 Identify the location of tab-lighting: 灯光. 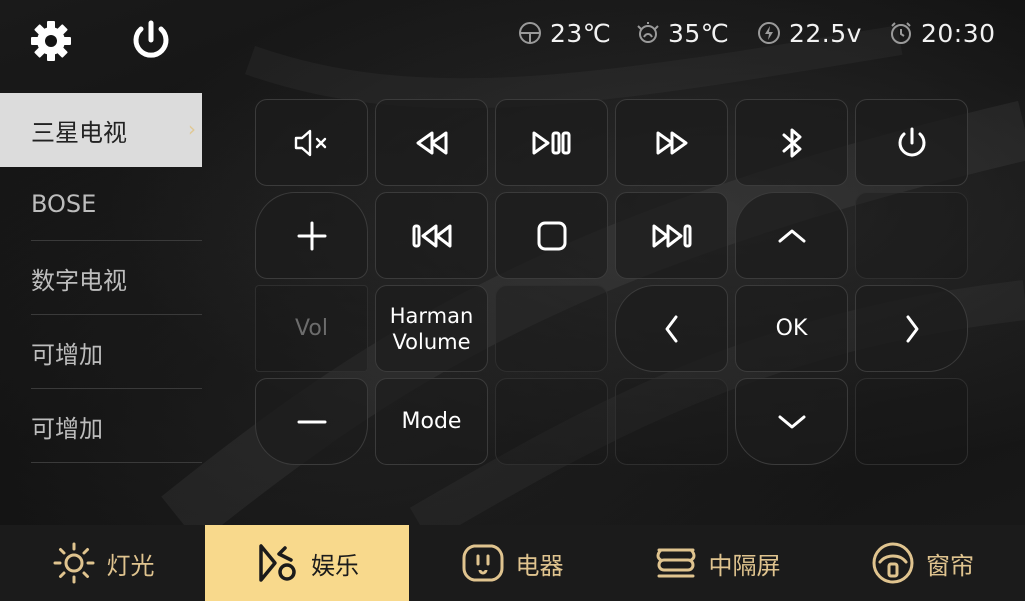
(102, 563).